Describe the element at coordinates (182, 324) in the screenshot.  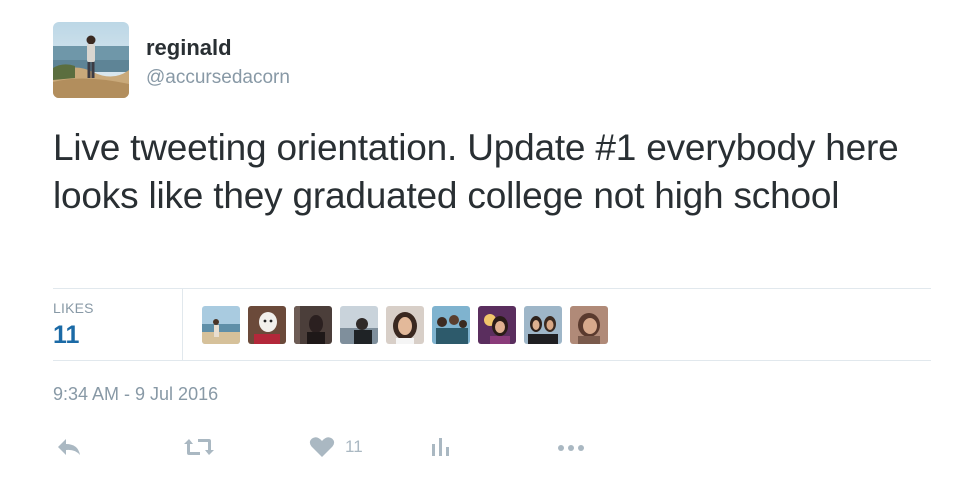
I see `stats-vertical-divider` at that location.